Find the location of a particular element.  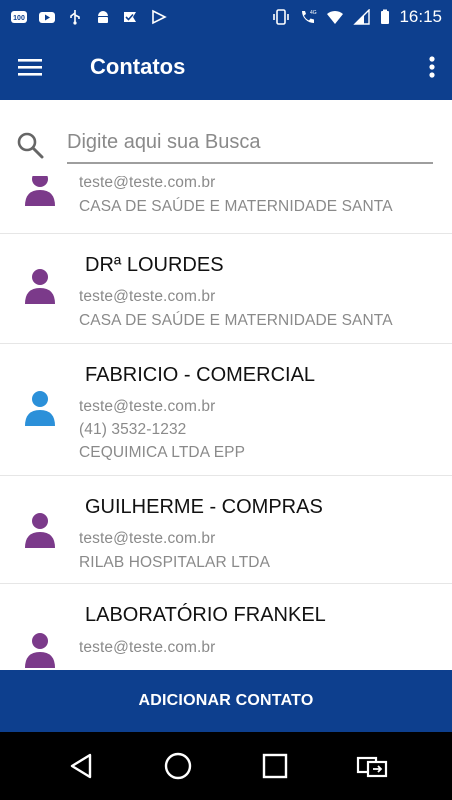

screen-switch-button is located at coordinates (372, 766).